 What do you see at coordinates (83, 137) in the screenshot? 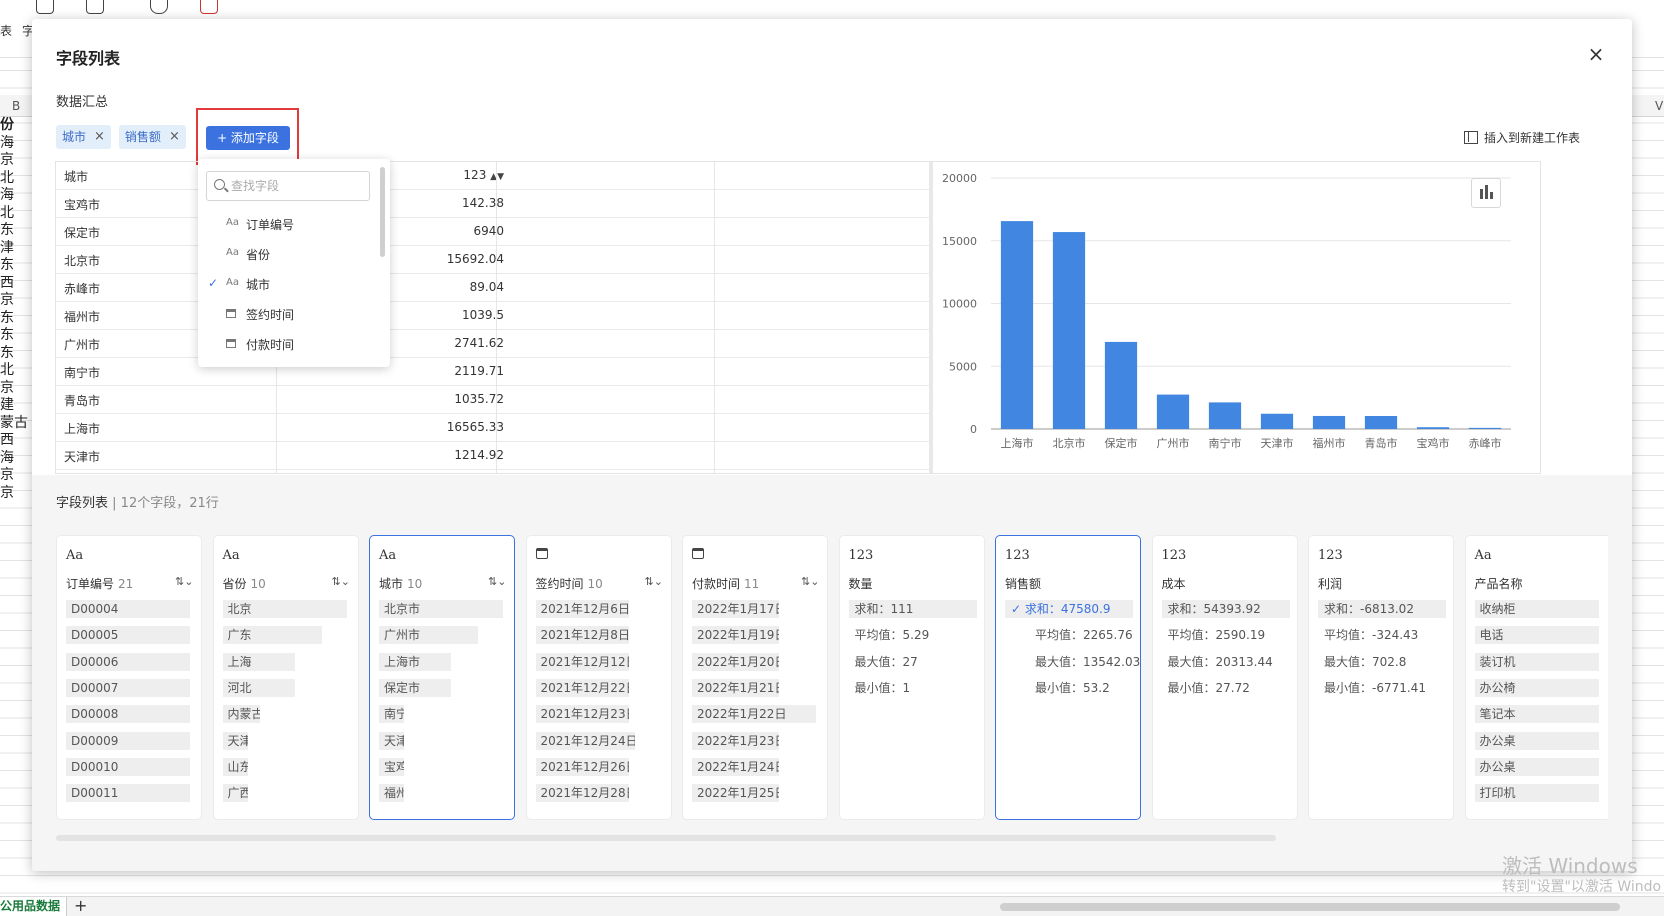
I see `field-chip-city: 城市 ×` at bounding box center [83, 137].